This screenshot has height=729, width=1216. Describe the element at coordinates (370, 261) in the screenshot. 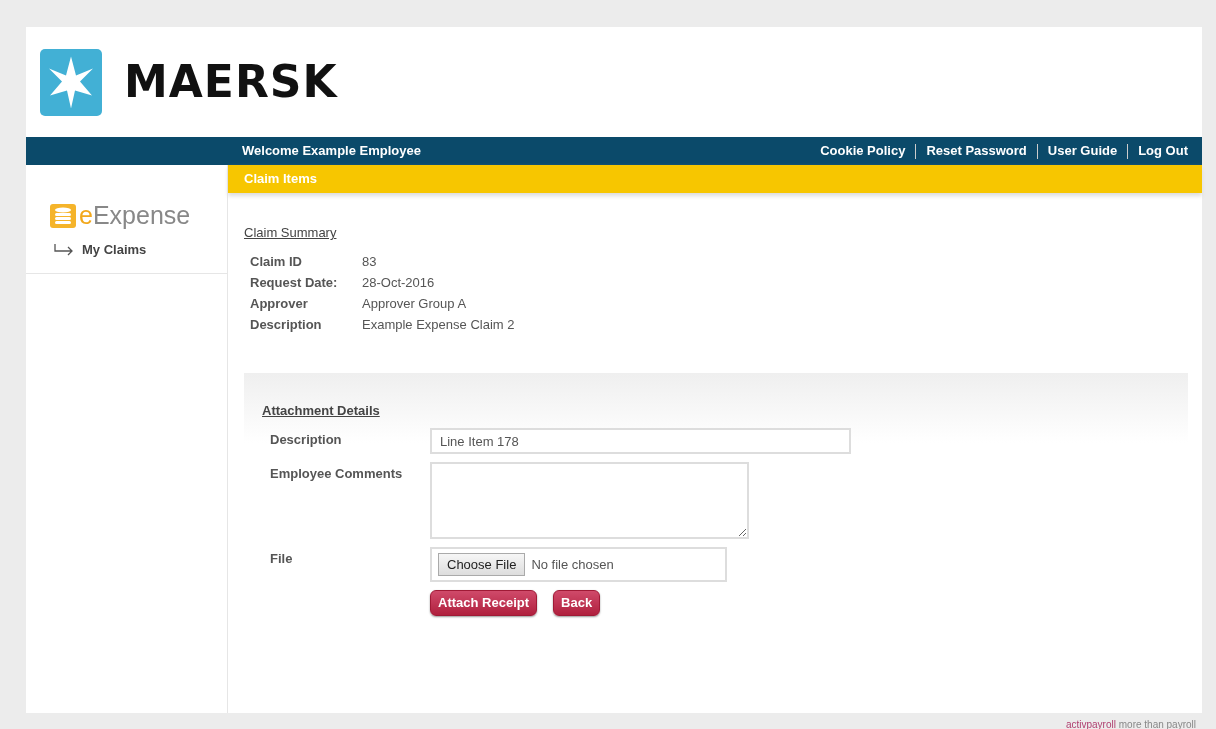

I see `field-value: 83` at that location.